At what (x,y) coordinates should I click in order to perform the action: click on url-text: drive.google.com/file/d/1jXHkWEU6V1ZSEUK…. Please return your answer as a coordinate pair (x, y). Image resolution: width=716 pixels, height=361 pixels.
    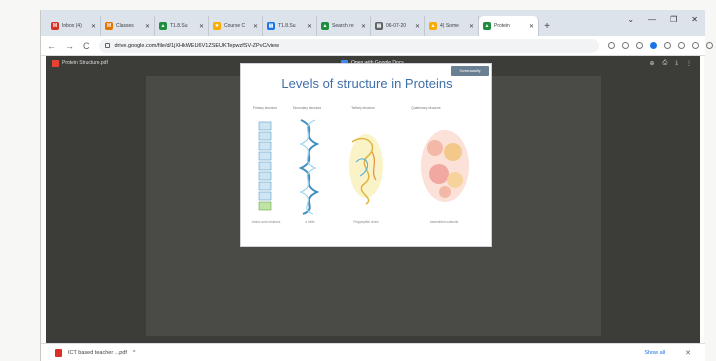
    Looking at the image, I should click on (196, 45).